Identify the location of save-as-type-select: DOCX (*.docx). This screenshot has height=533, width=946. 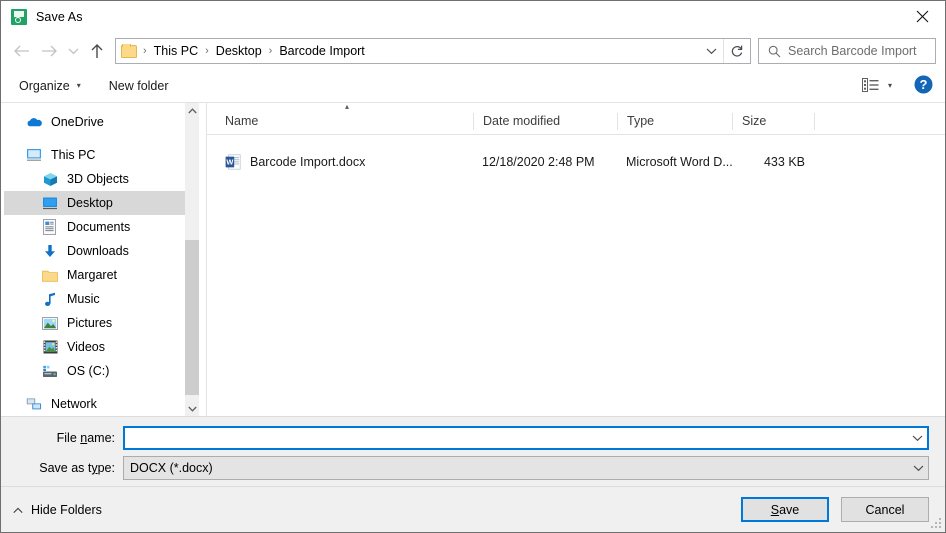
(526, 468).